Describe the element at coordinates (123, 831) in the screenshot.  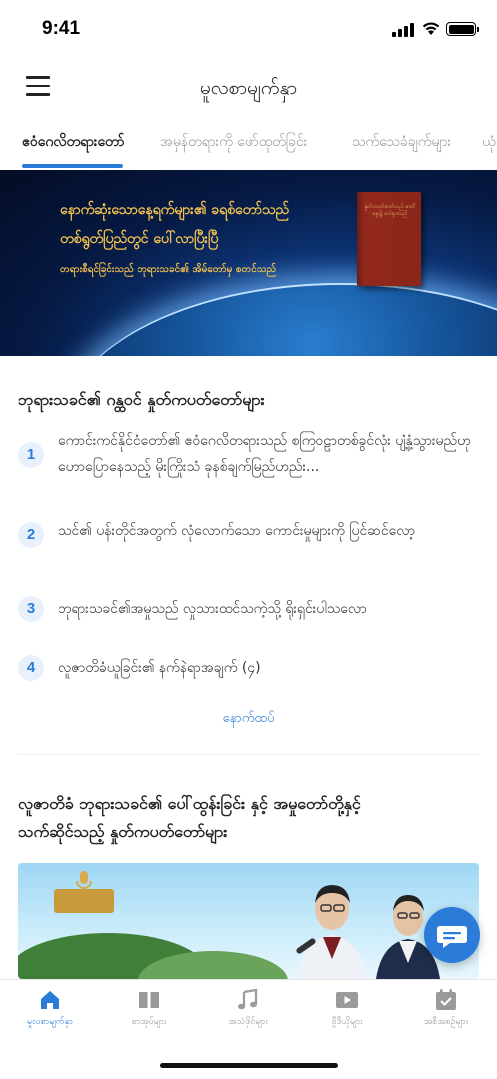
I see `section-title-incarnation-words-line2: သက်ဆိုင်သည့် နှုတ်ကပတ်တော်များ` at that location.